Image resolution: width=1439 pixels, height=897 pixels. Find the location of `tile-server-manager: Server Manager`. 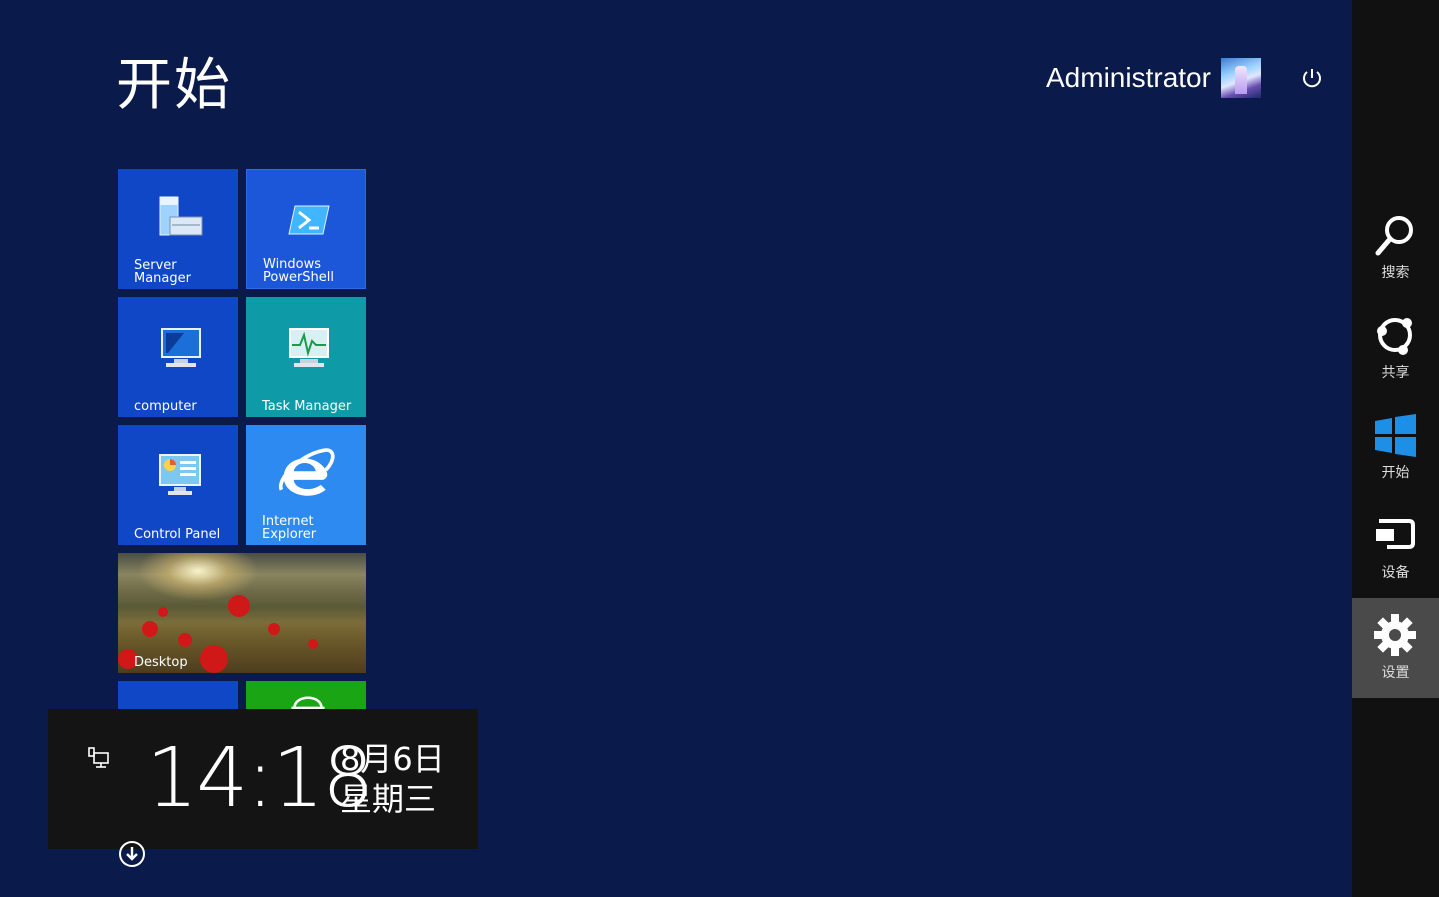

tile-server-manager: Server Manager is located at coordinates (178, 229).